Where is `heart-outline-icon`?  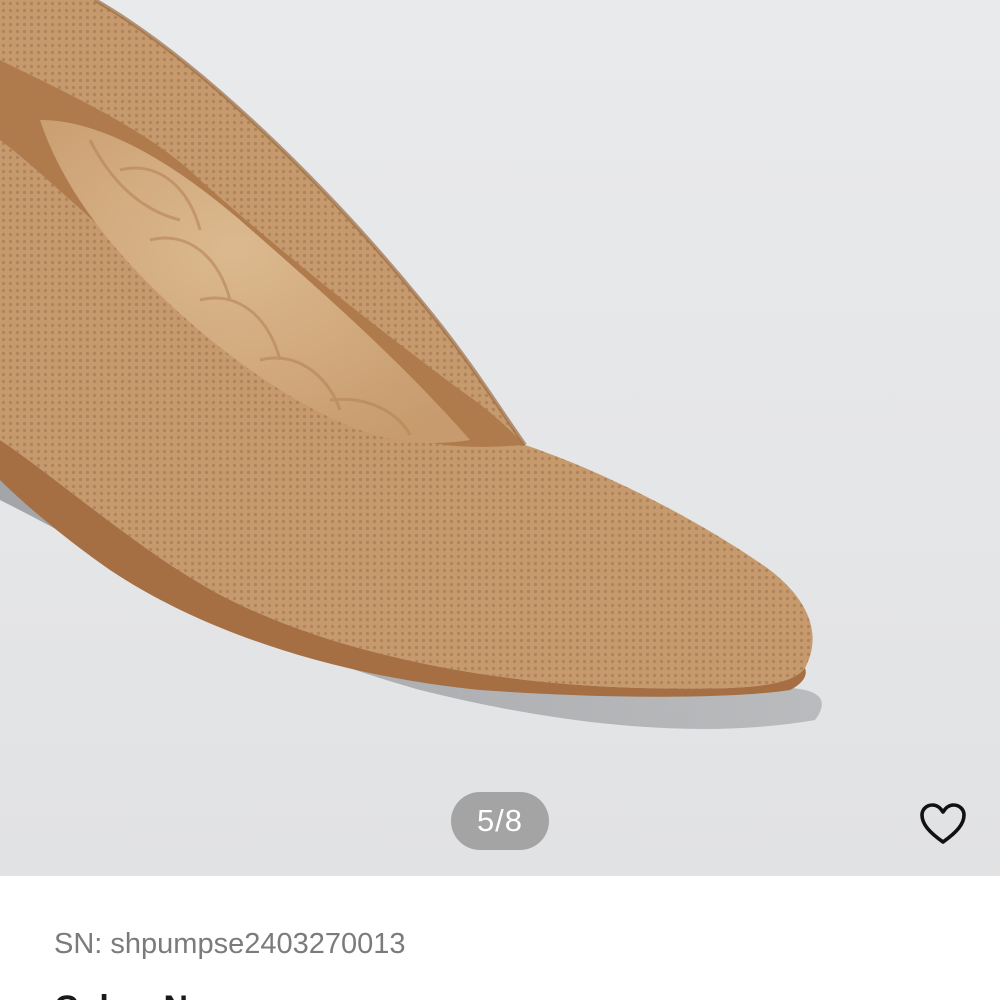
heart-outline-icon is located at coordinates (943, 823).